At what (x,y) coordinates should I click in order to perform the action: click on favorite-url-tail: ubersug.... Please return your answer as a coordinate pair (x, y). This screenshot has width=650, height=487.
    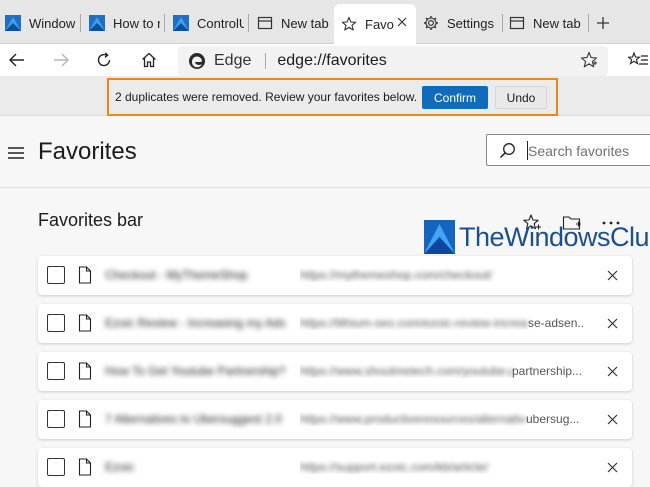
    Looking at the image, I should click on (553, 419).